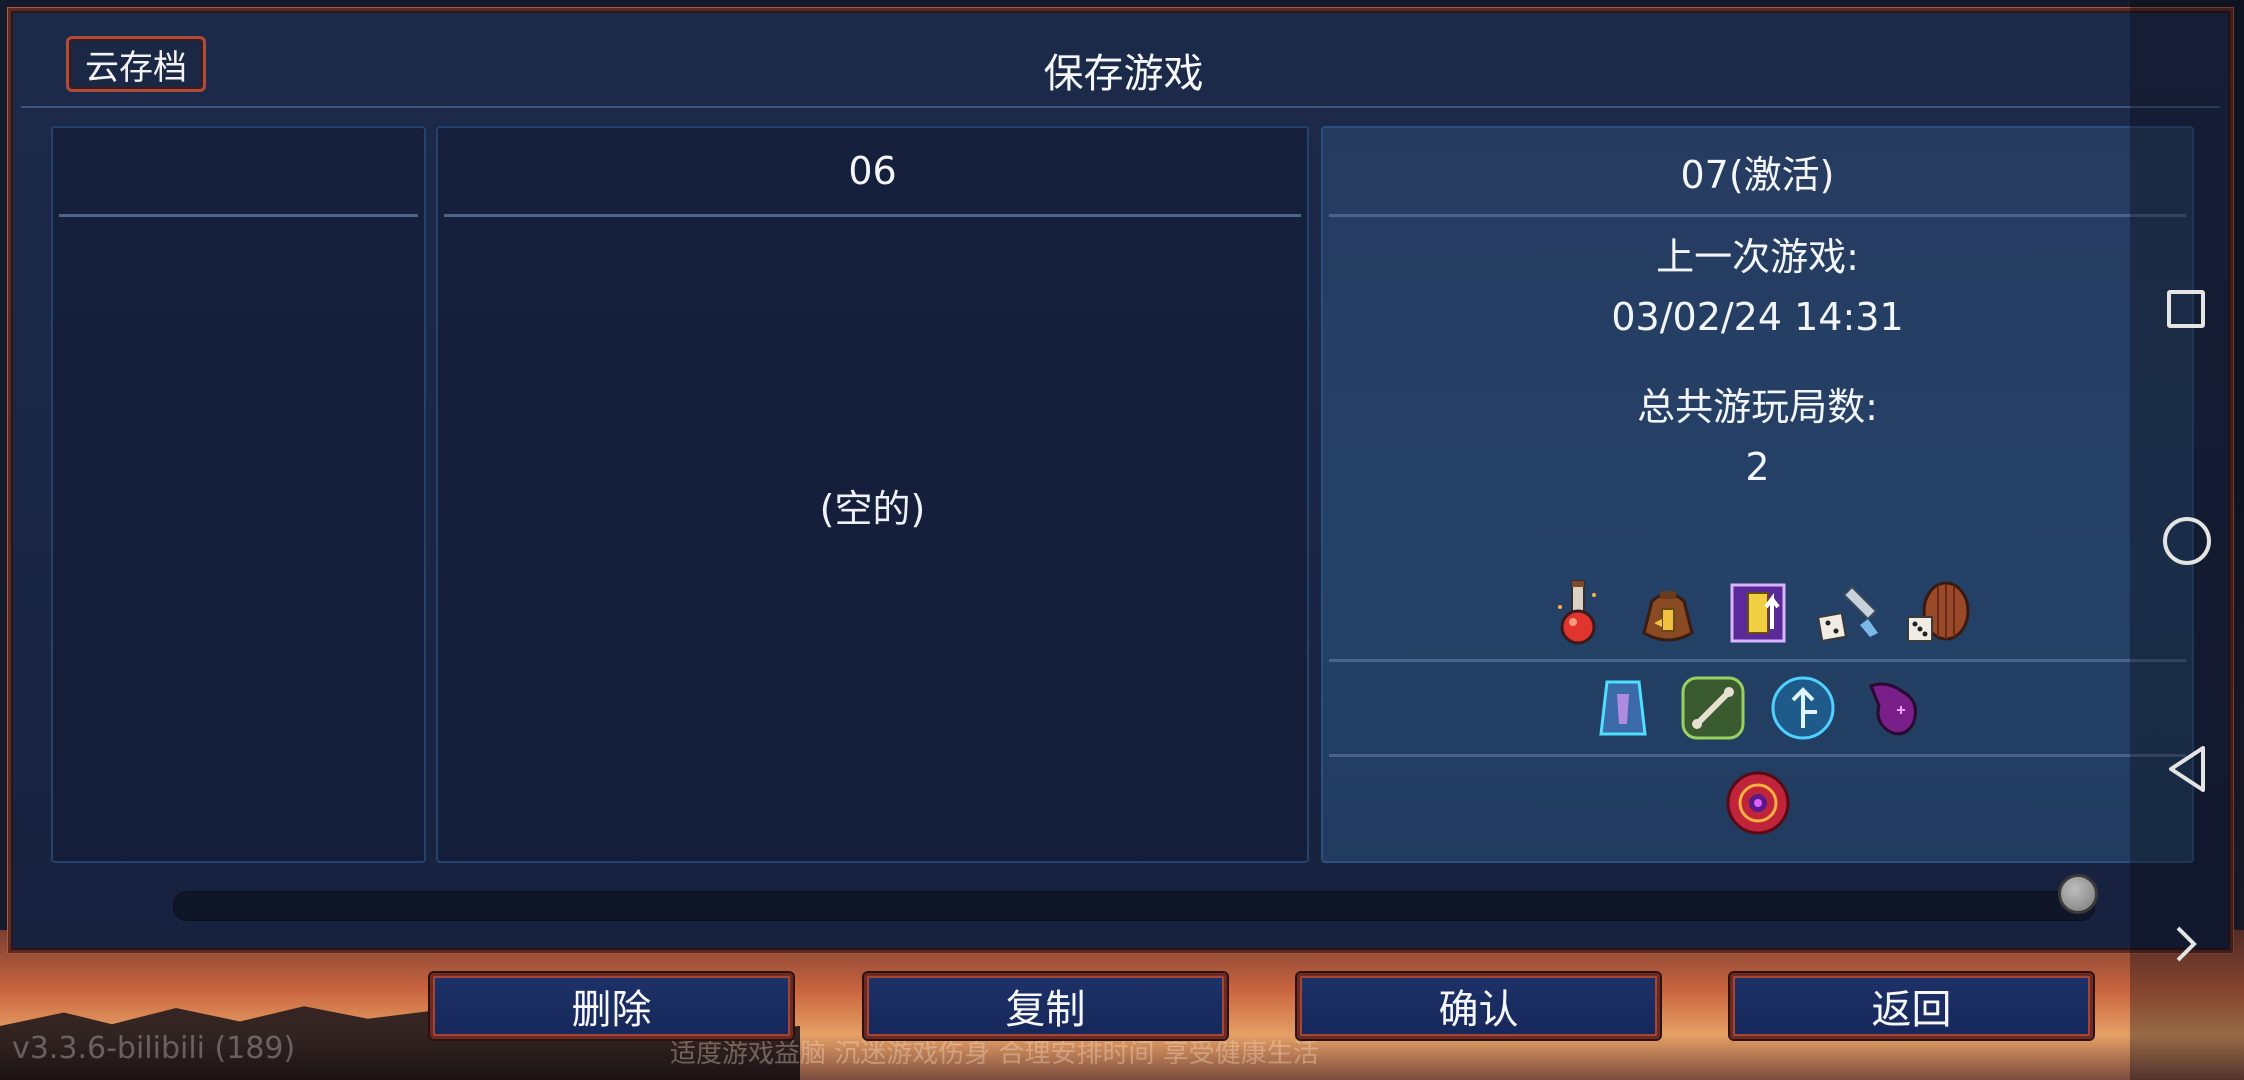  I want to click on item-row-boss-cells, so click(1757, 803).